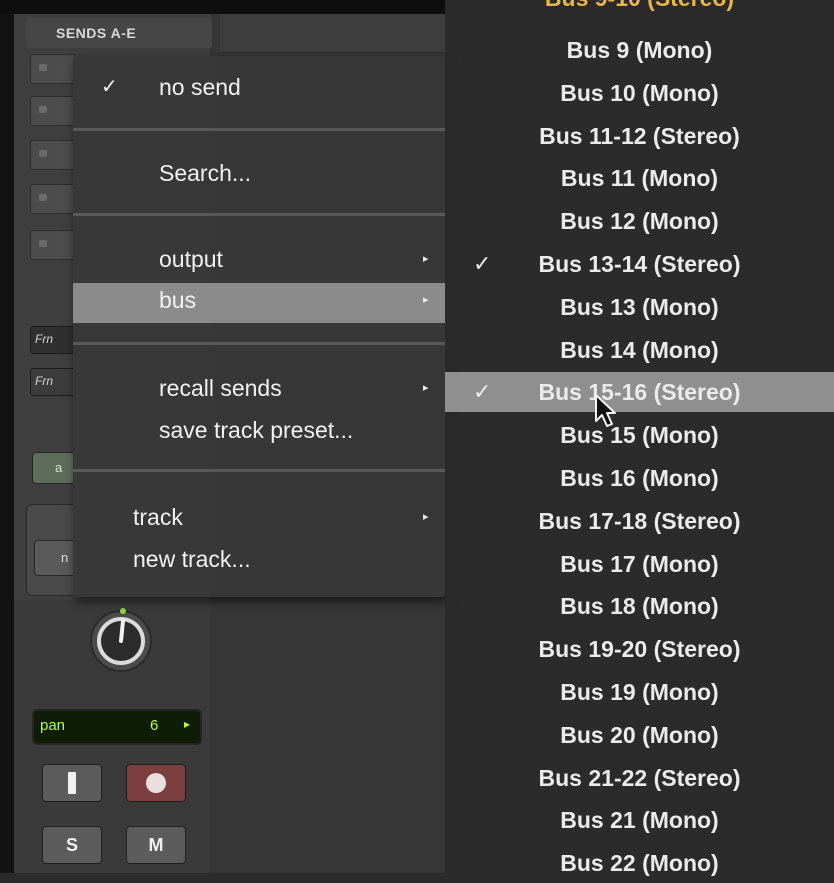 This screenshot has width=834, height=883. I want to click on bus-item-label: Bus 19 (Mono), so click(639, 692).